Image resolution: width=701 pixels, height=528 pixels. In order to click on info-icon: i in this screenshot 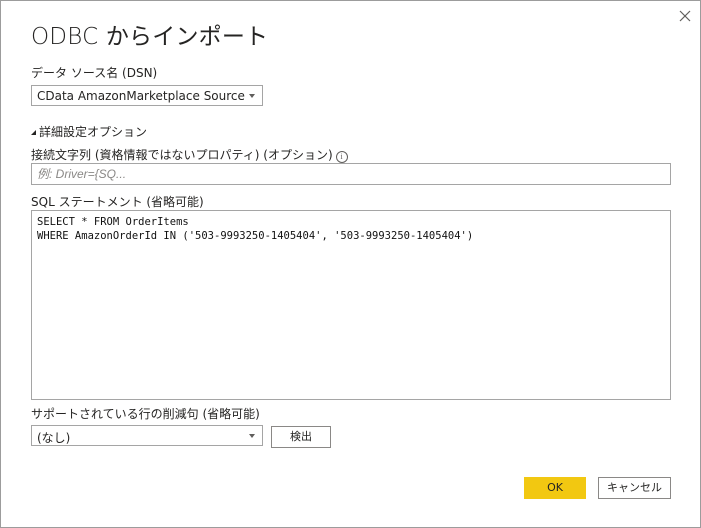, I will do `click(341, 157)`.